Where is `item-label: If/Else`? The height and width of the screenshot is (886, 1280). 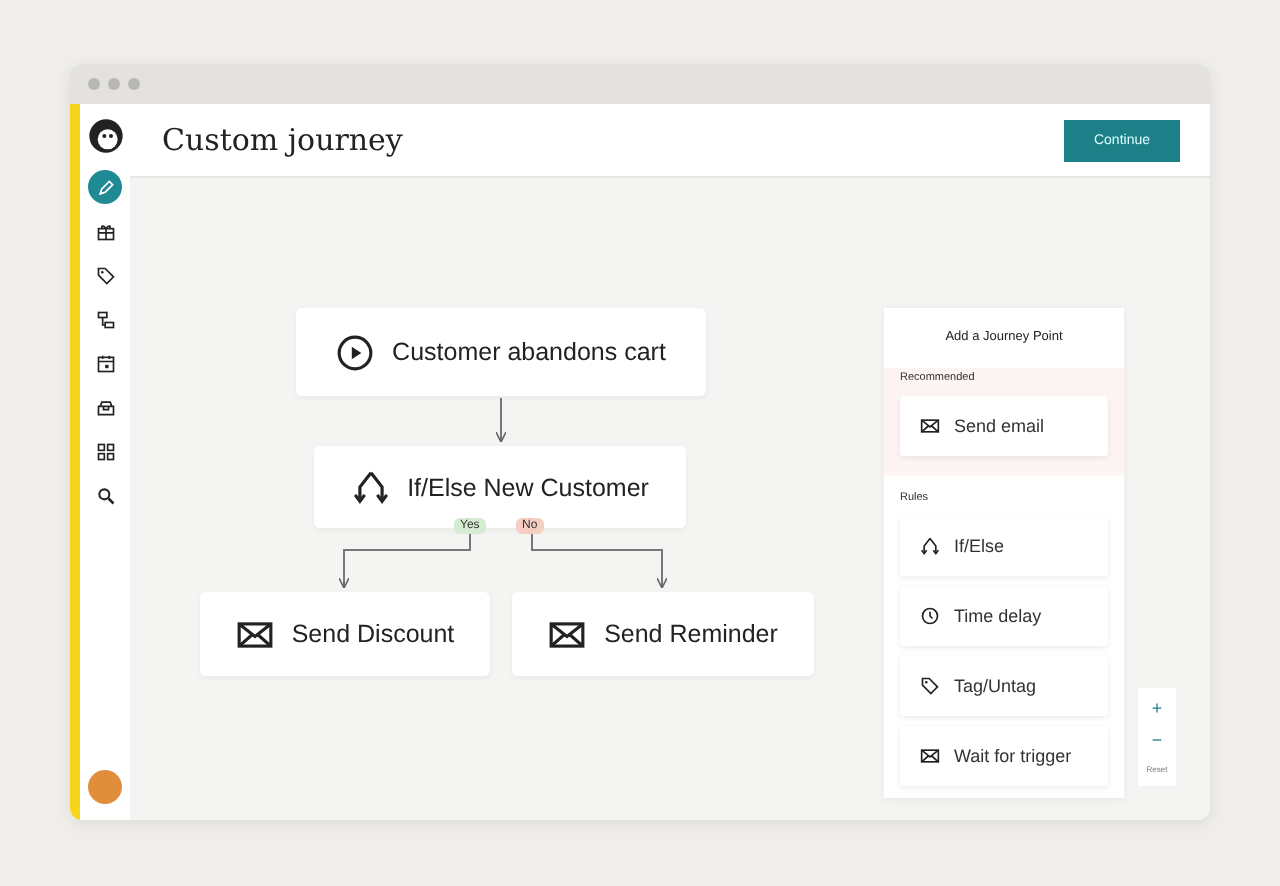 item-label: If/Else is located at coordinates (979, 546).